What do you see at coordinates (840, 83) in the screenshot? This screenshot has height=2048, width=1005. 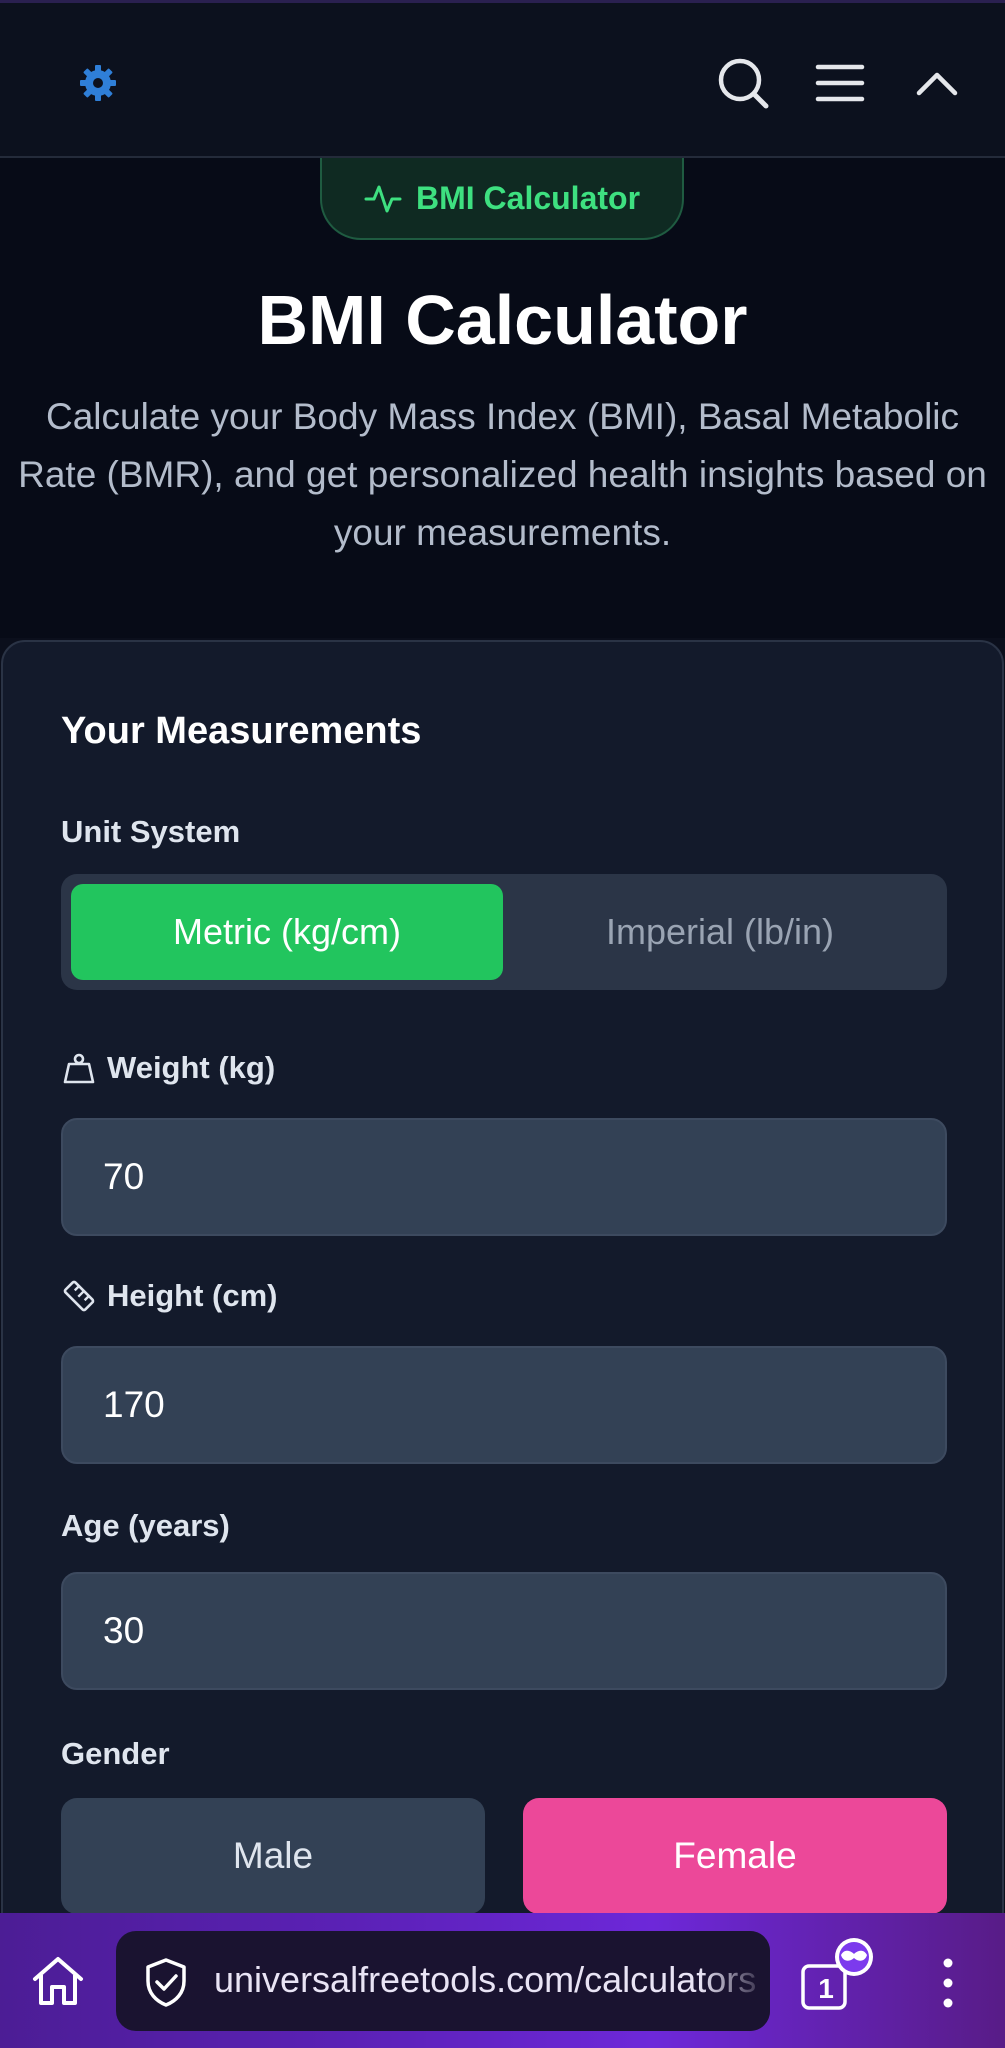 I see `menu-icon` at bounding box center [840, 83].